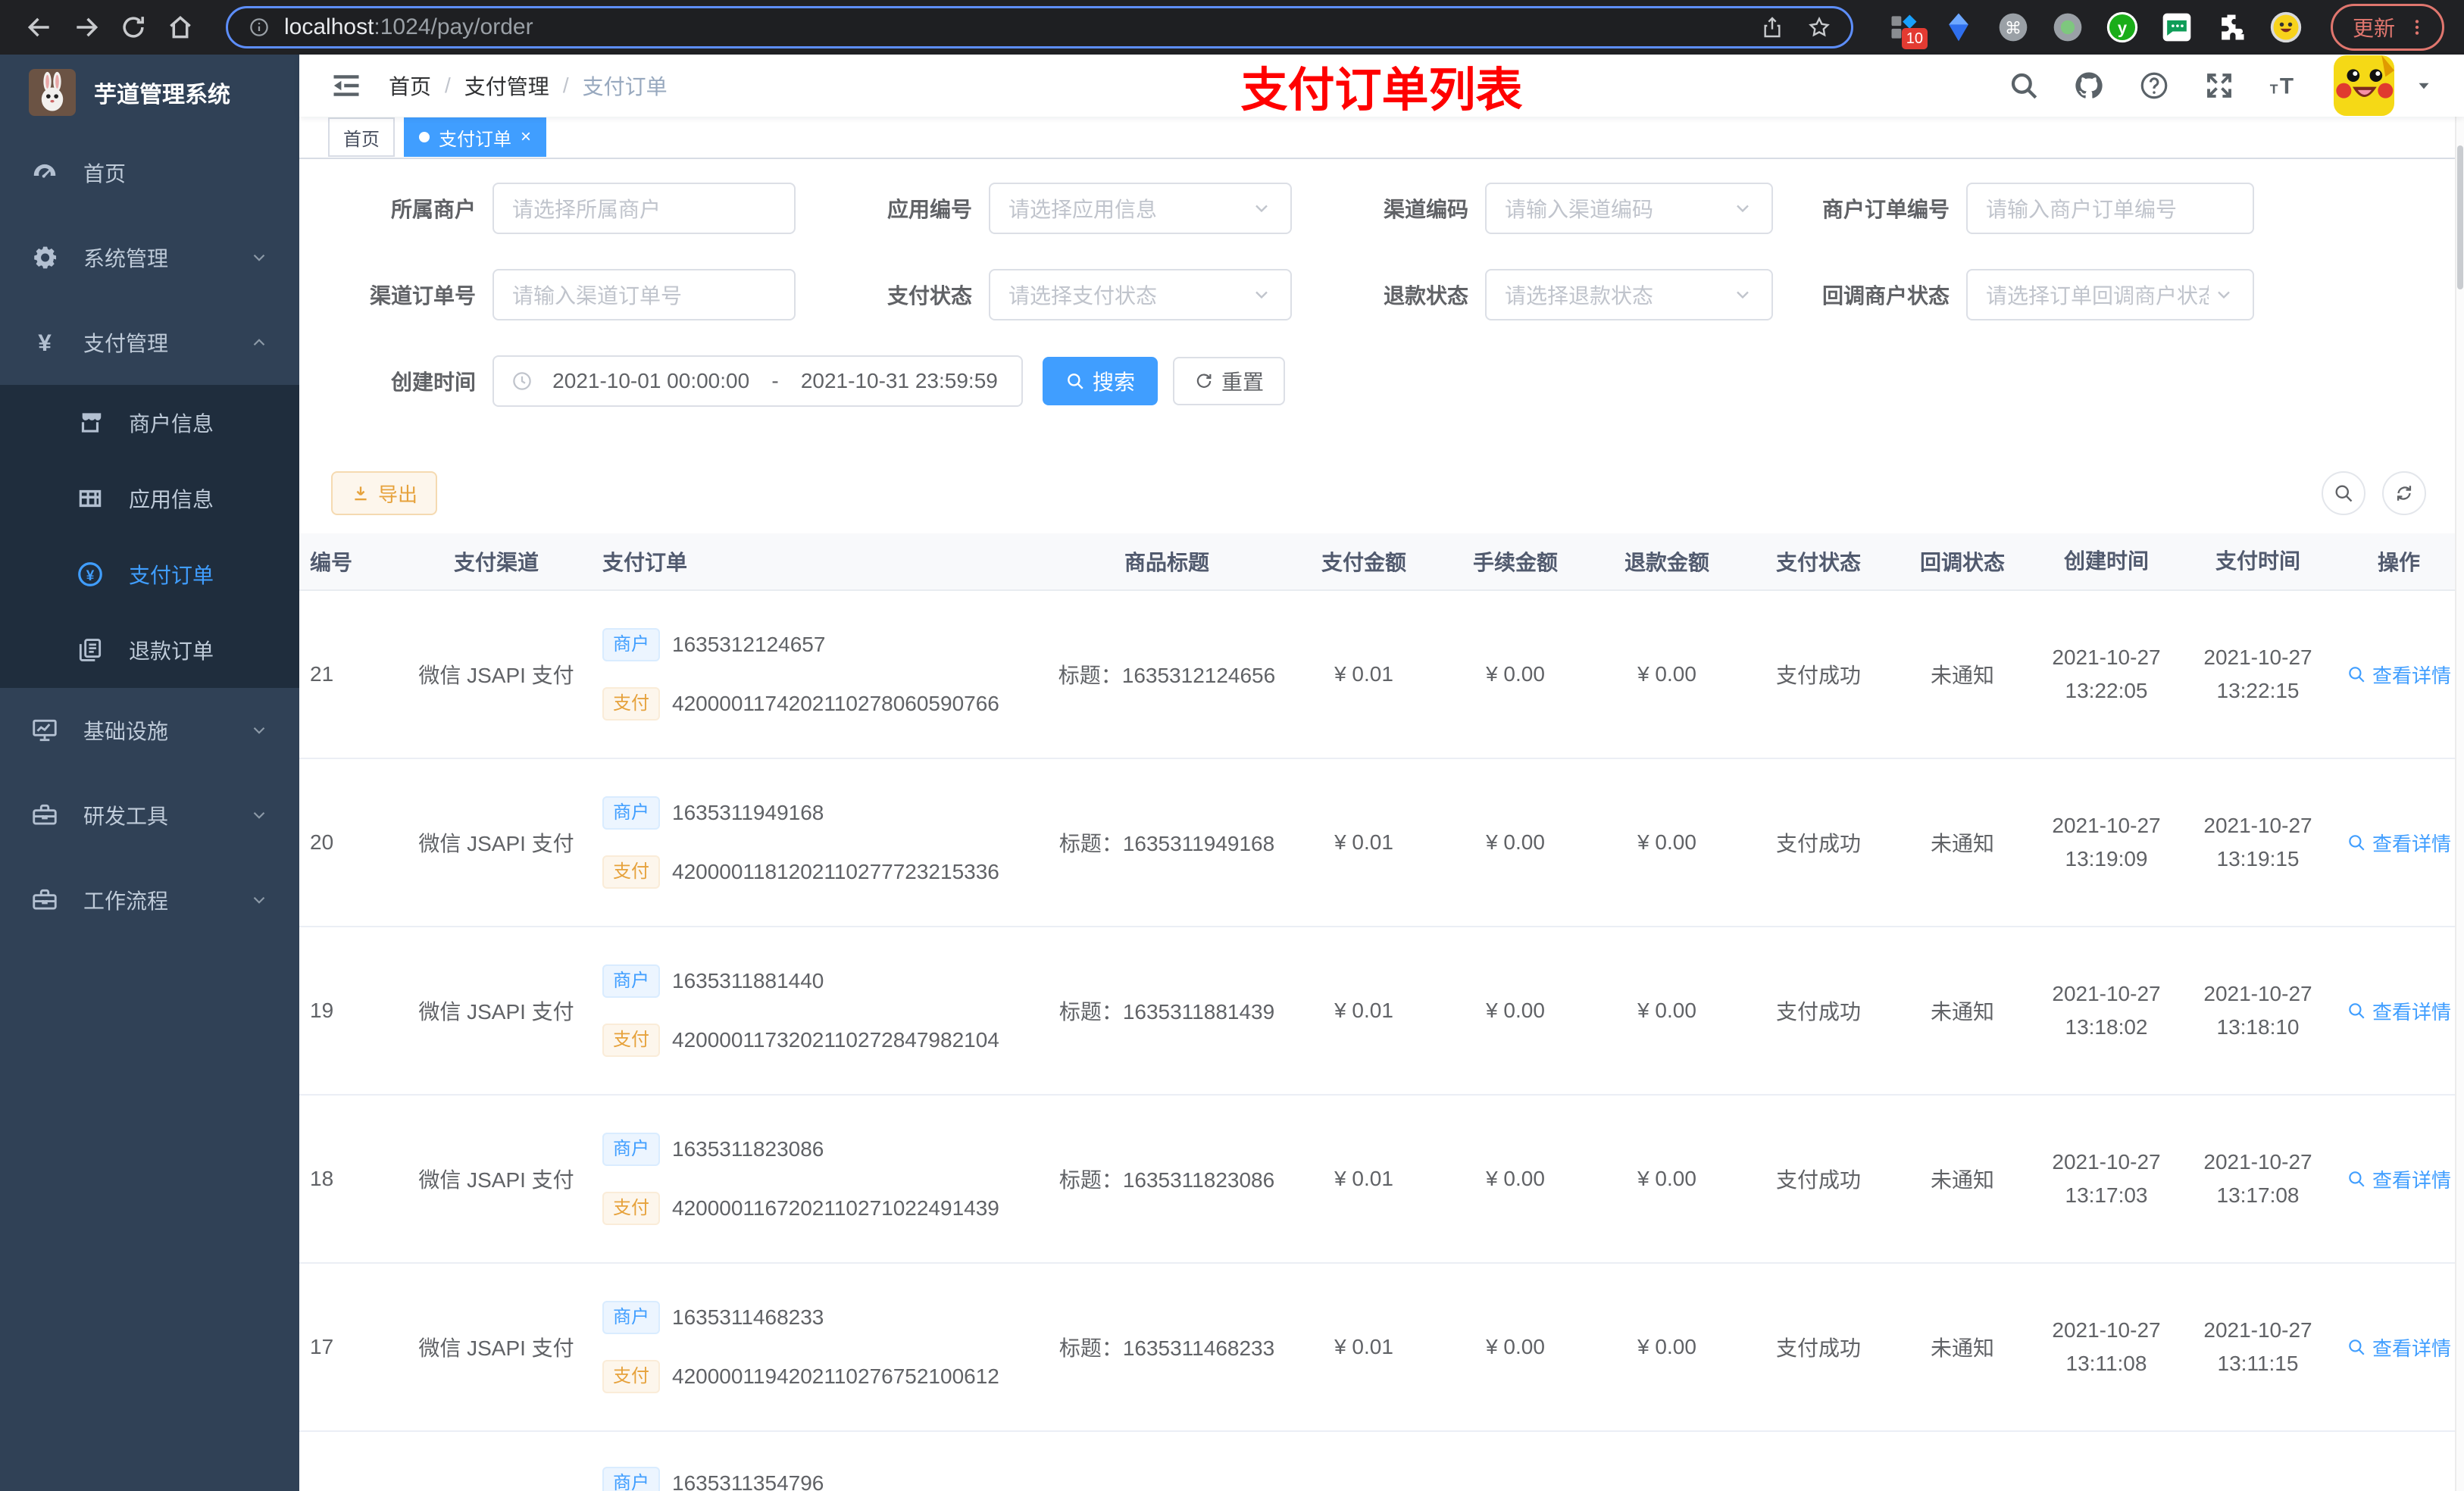 The width and height of the screenshot is (2464, 1491). What do you see at coordinates (2404, 493) in the screenshot?
I see `refresh-table-button` at bounding box center [2404, 493].